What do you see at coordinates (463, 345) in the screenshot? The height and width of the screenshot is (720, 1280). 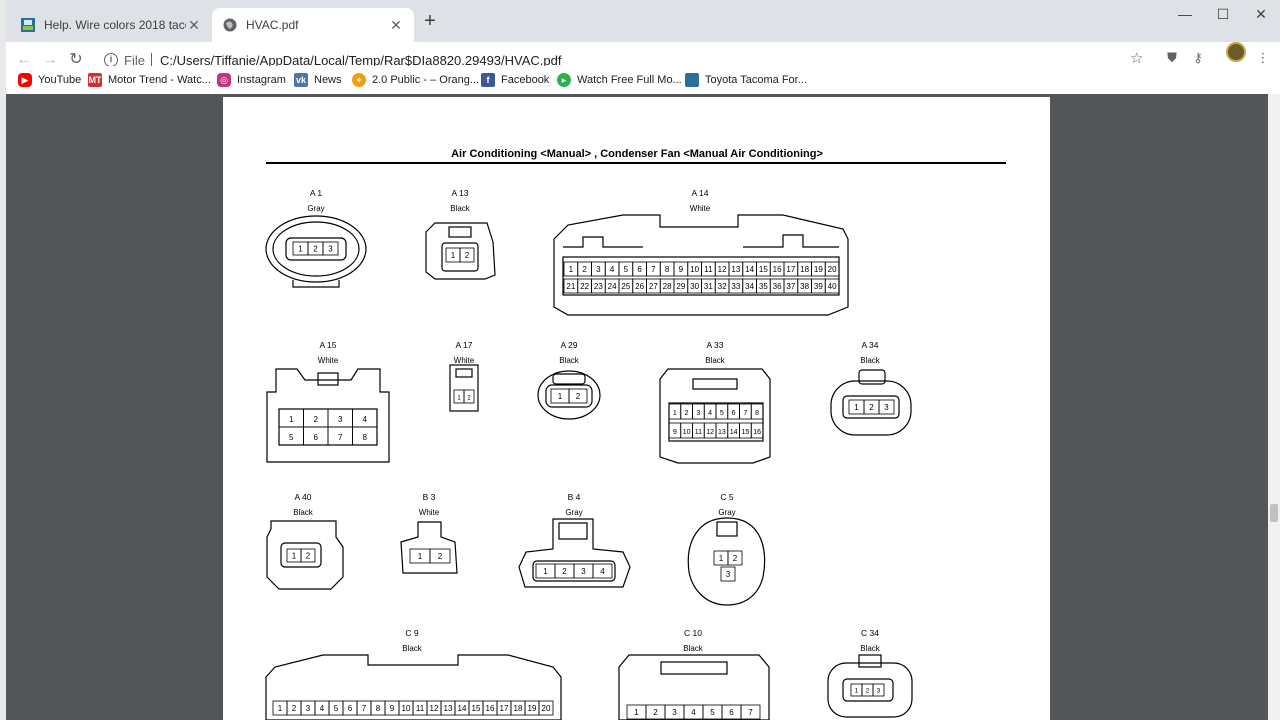 I see `connector-id: A 17` at bounding box center [463, 345].